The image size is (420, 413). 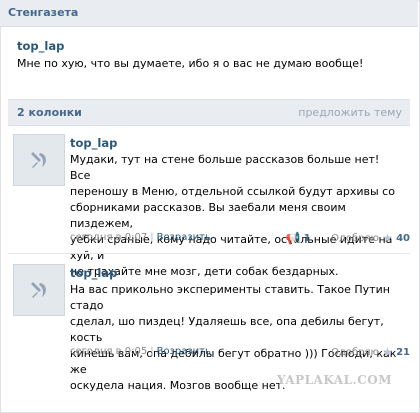 I want to click on post-meta: сегодня в 0:05 | Возразить, so click(x=140, y=351).